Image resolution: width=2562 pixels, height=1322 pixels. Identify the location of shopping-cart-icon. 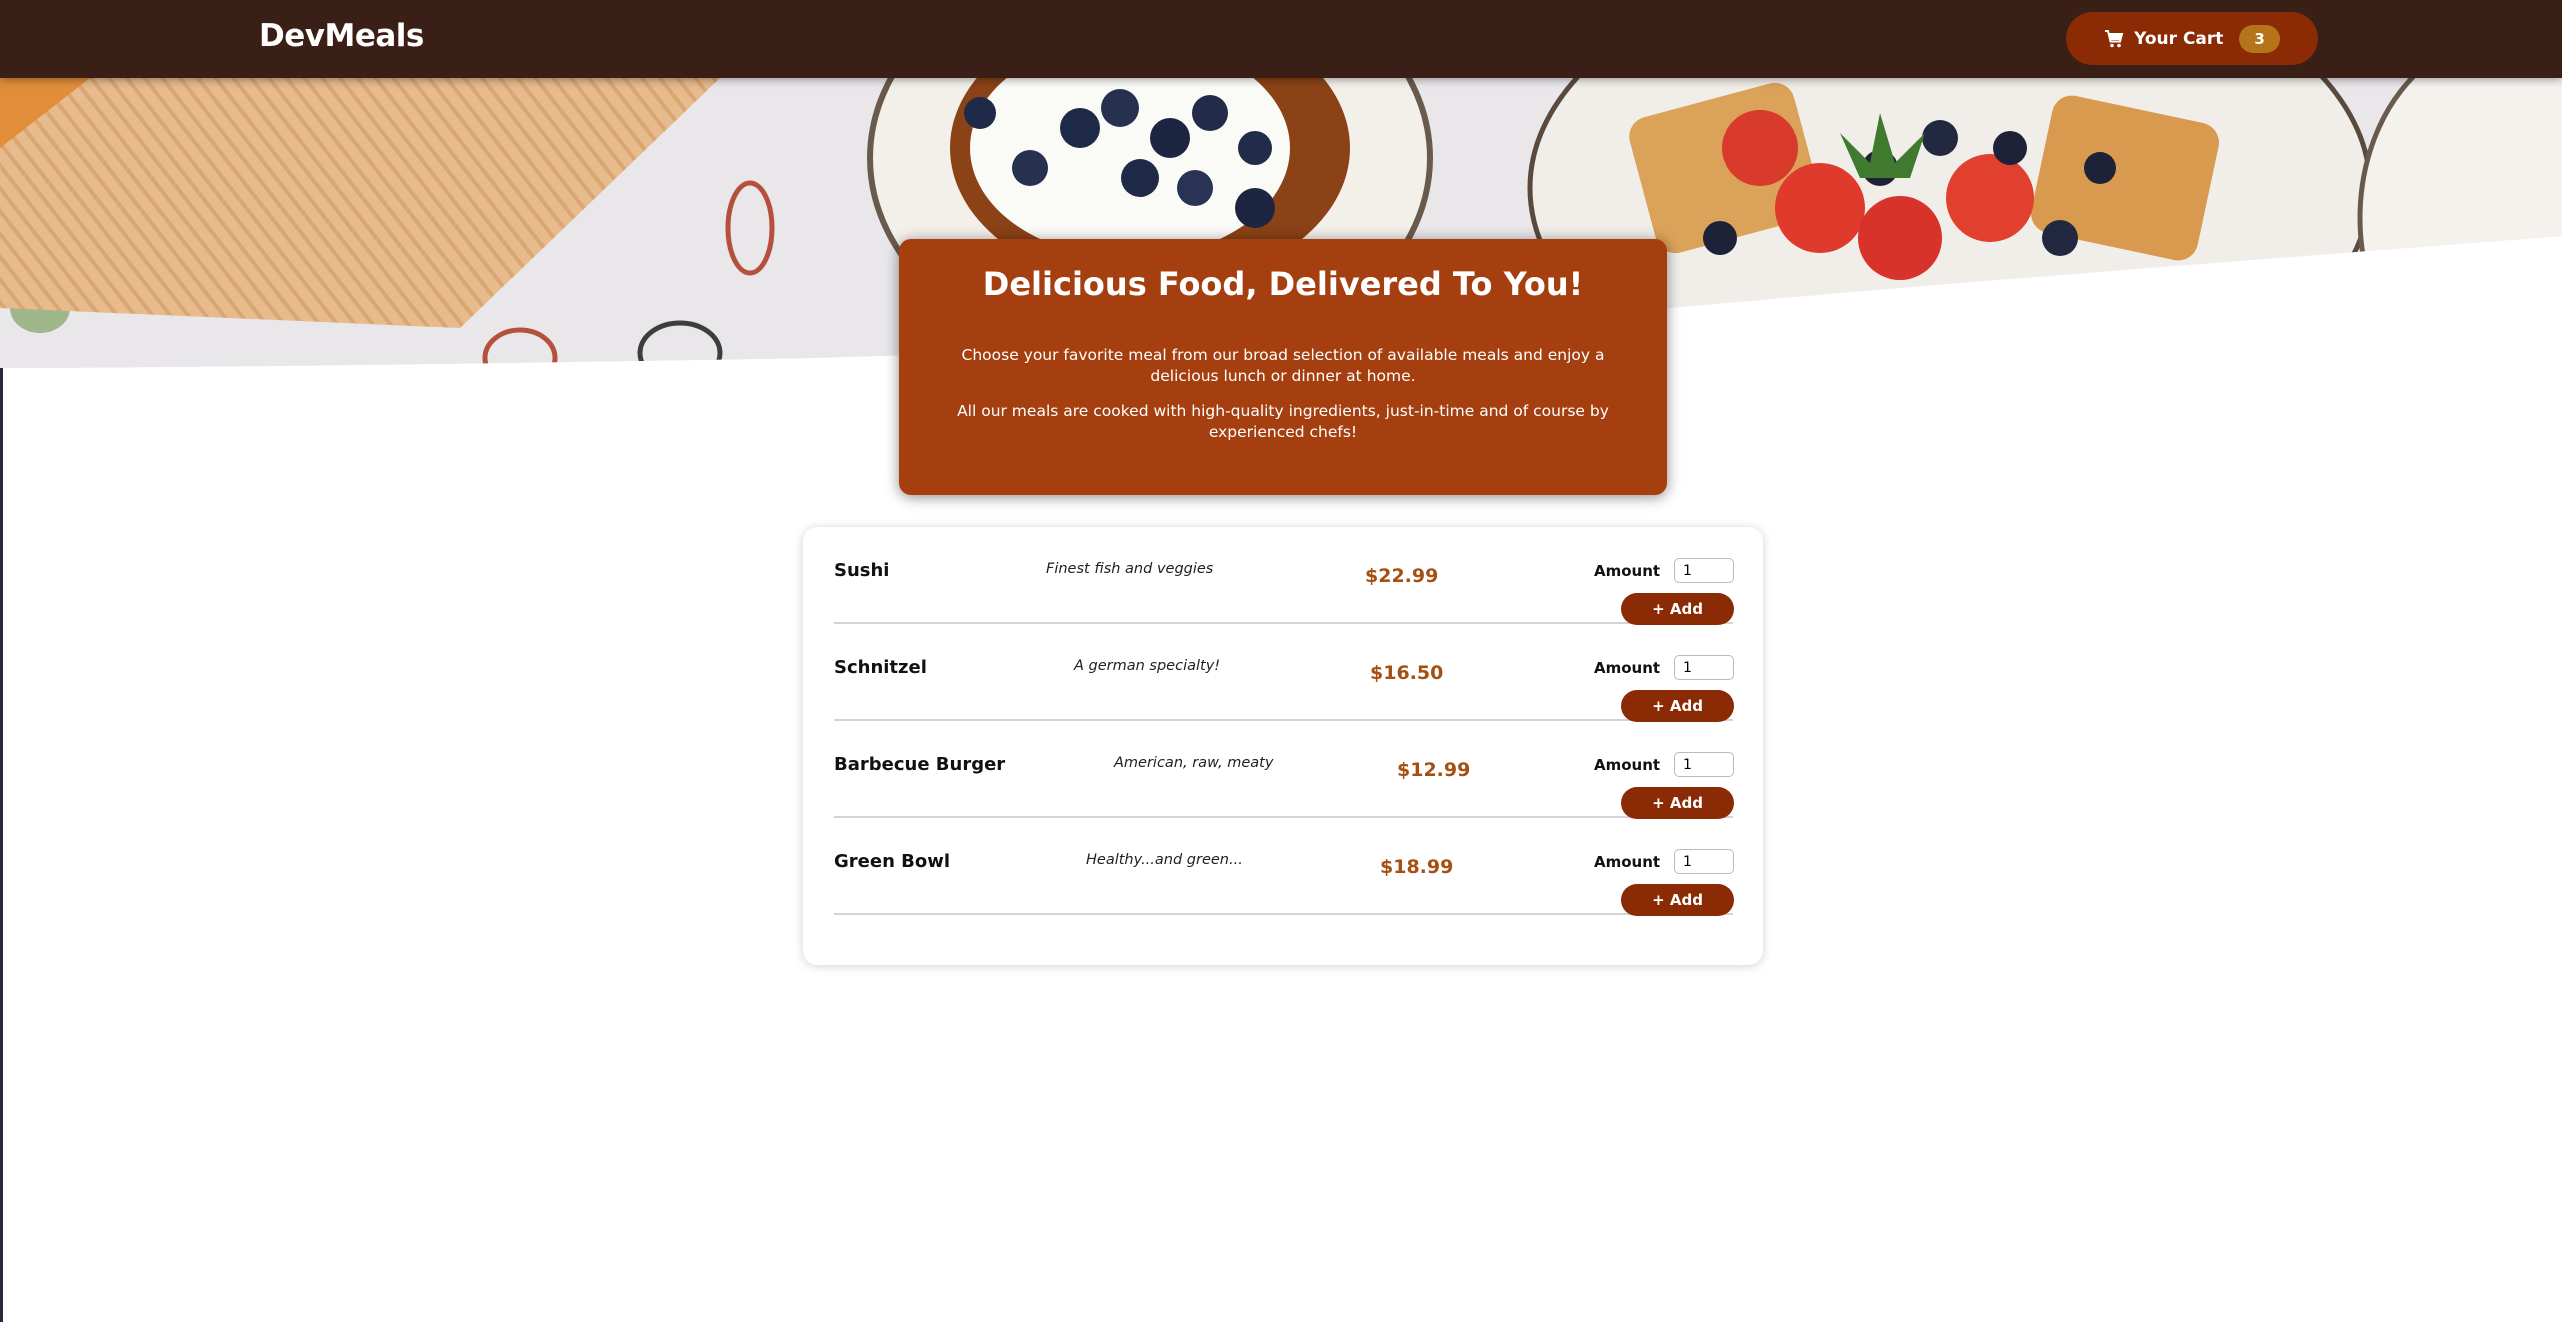
(2114, 39).